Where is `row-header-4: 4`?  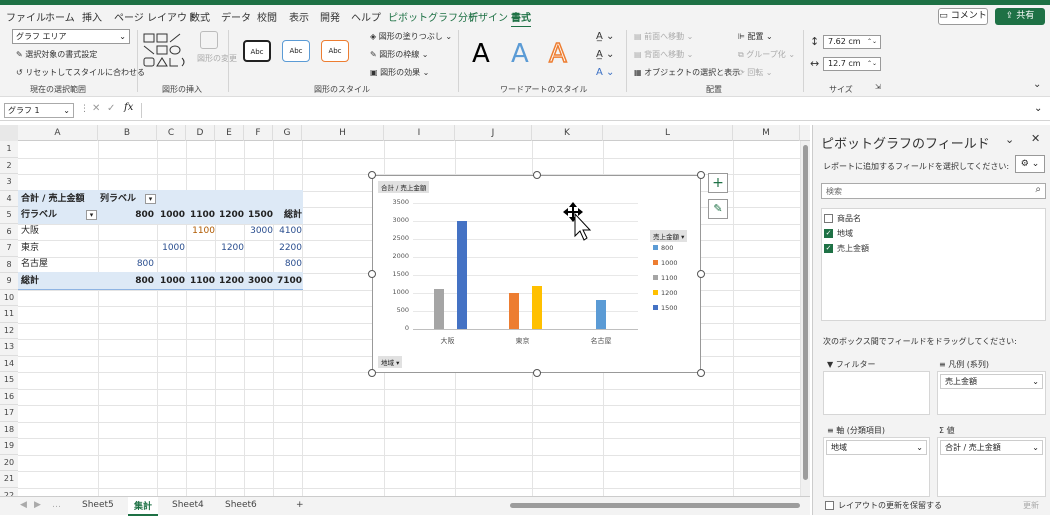
row-header-4: 4 is located at coordinates (9, 198).